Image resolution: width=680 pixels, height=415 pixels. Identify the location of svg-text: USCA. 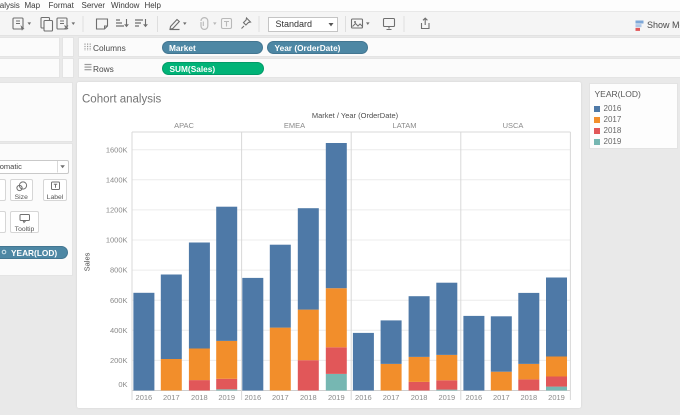
(513, 125).